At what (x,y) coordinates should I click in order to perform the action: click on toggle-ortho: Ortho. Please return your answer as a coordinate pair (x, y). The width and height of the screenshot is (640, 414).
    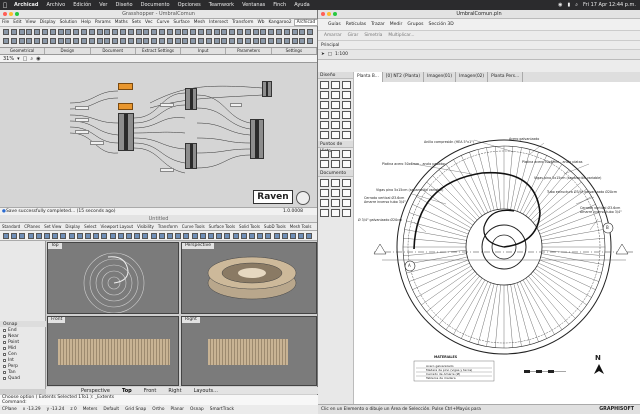
    Looking at the image, I should click on (158, 409).